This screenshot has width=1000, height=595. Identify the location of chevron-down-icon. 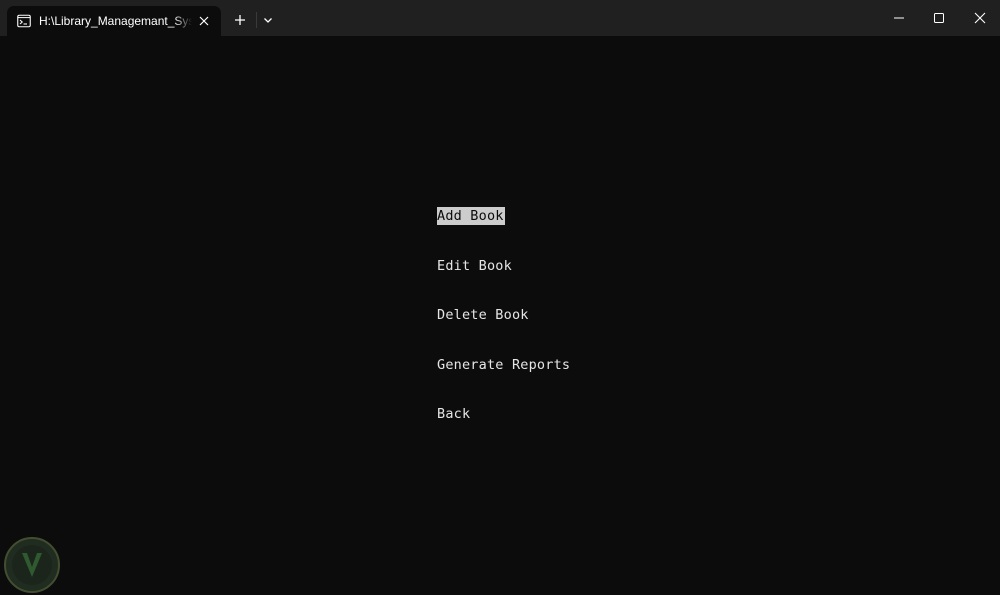
(268, 20).